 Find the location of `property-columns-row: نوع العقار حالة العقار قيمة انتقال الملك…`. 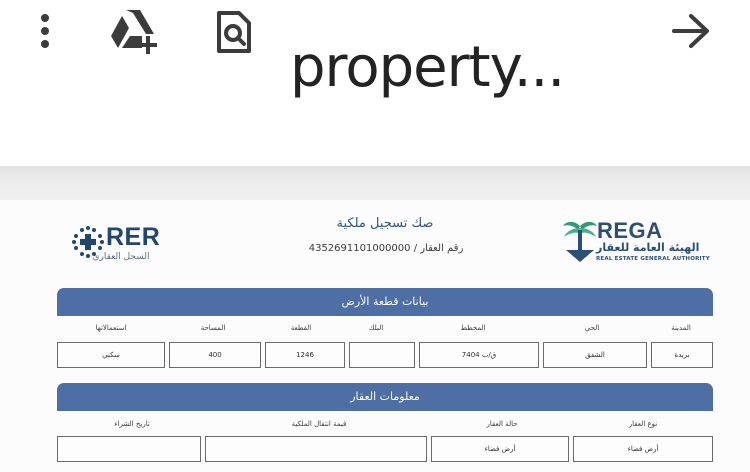

property-columns-row: نوع العقار حالة العقار قيمة انتقال الملك… is located at coordinates (385, 424).